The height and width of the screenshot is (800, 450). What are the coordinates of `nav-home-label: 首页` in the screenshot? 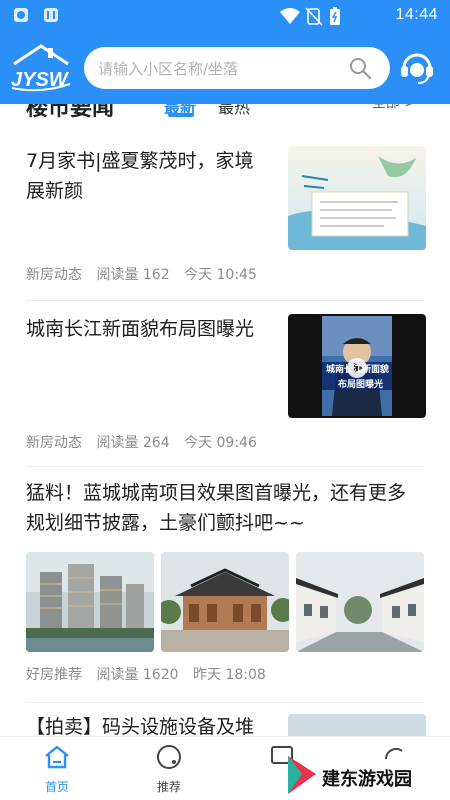 It's located at (56, 787).